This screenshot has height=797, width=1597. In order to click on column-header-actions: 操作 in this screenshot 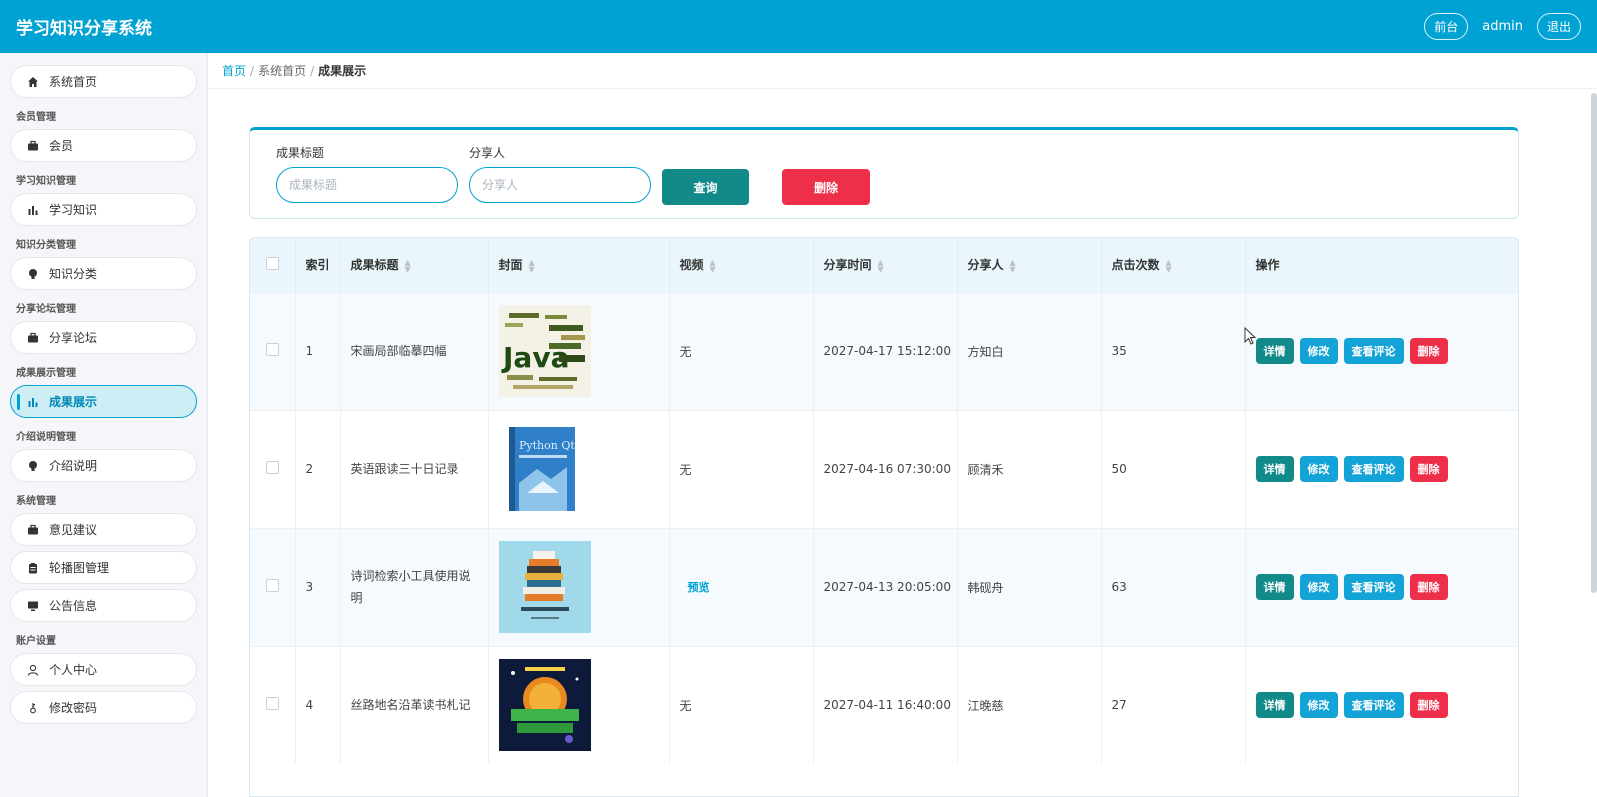, I will do `click(1267, 265)`.